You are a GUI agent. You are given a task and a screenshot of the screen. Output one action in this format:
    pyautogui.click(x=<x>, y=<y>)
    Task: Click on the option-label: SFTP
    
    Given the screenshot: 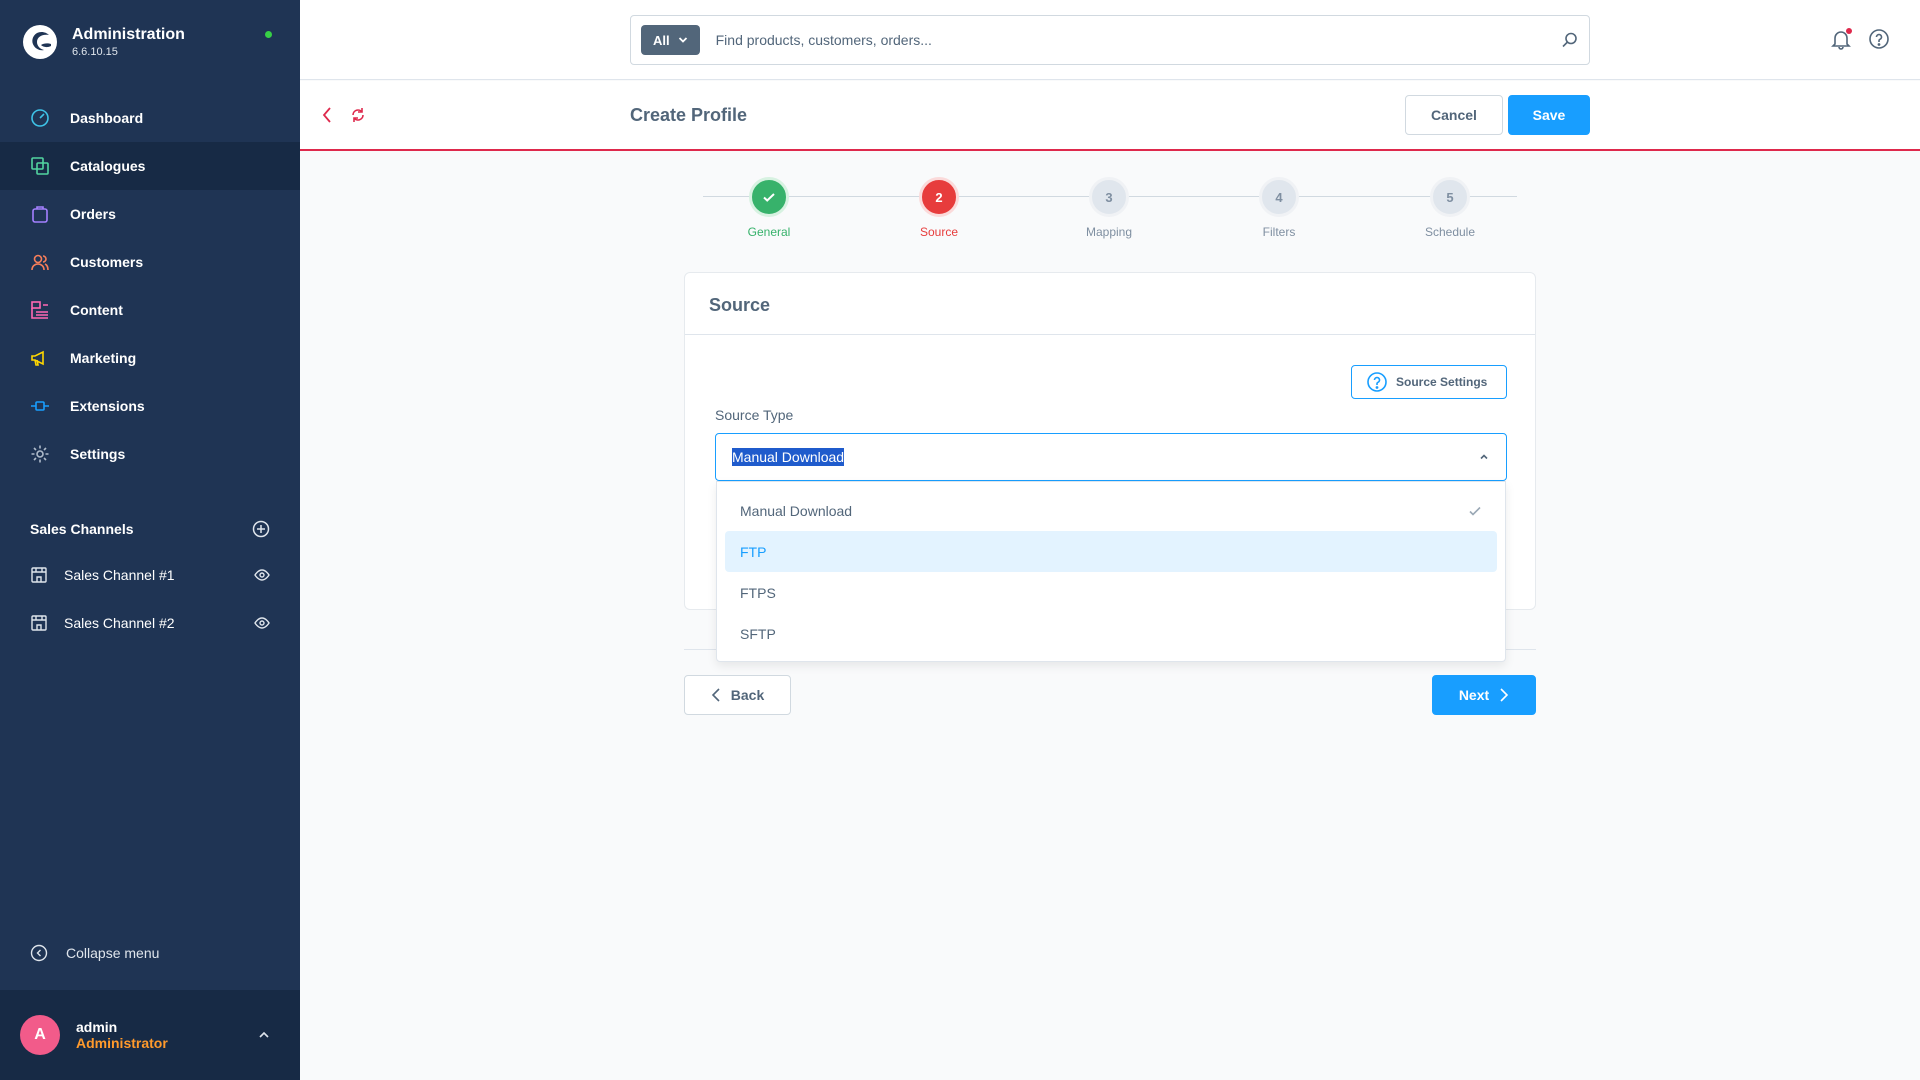 What is the action you would take?
    pyautogui.click(x=758, y=633)
    